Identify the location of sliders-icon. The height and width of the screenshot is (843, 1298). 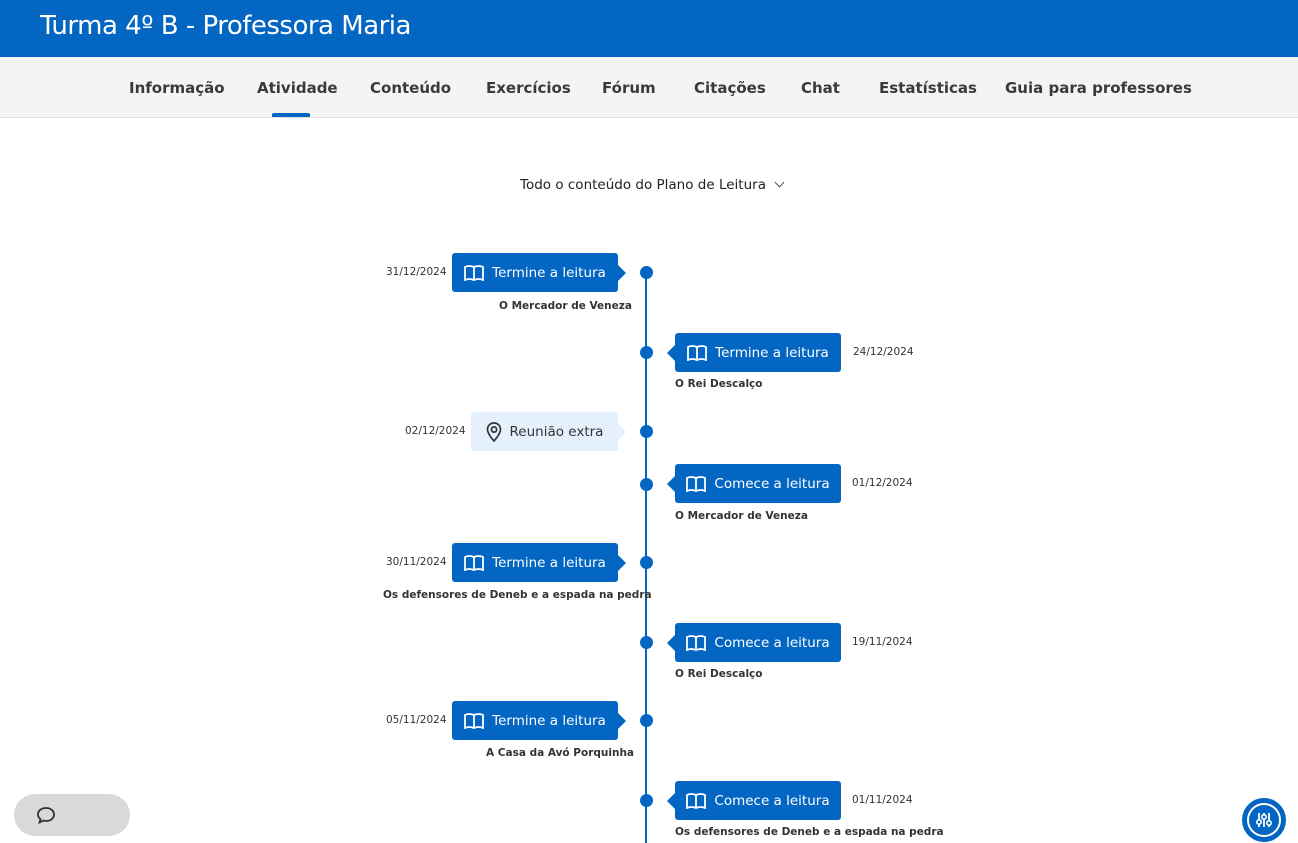
(1264, 820).